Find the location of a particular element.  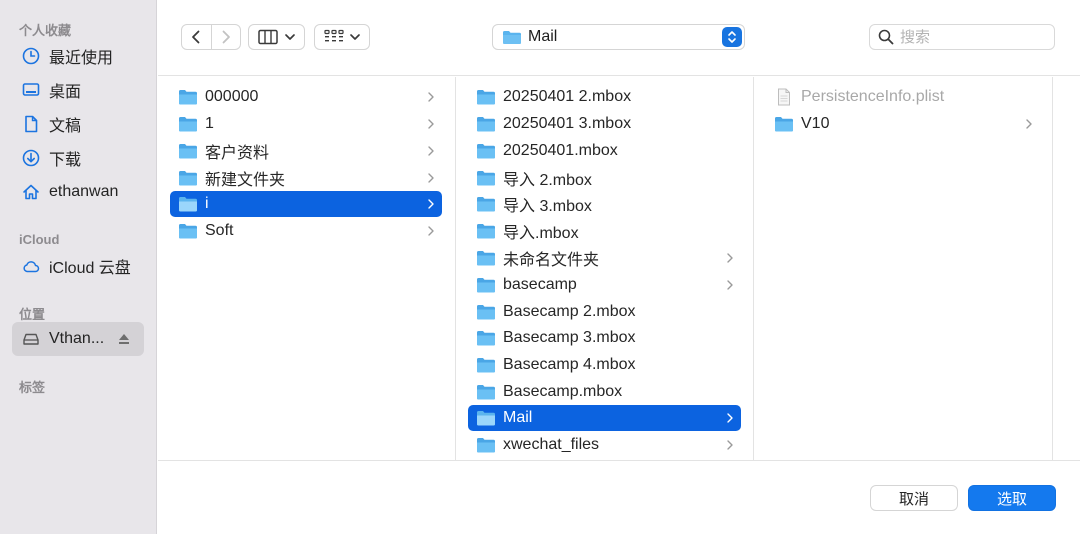

row-label: 20250401 2.mbox is located at coordinates (567, 96).